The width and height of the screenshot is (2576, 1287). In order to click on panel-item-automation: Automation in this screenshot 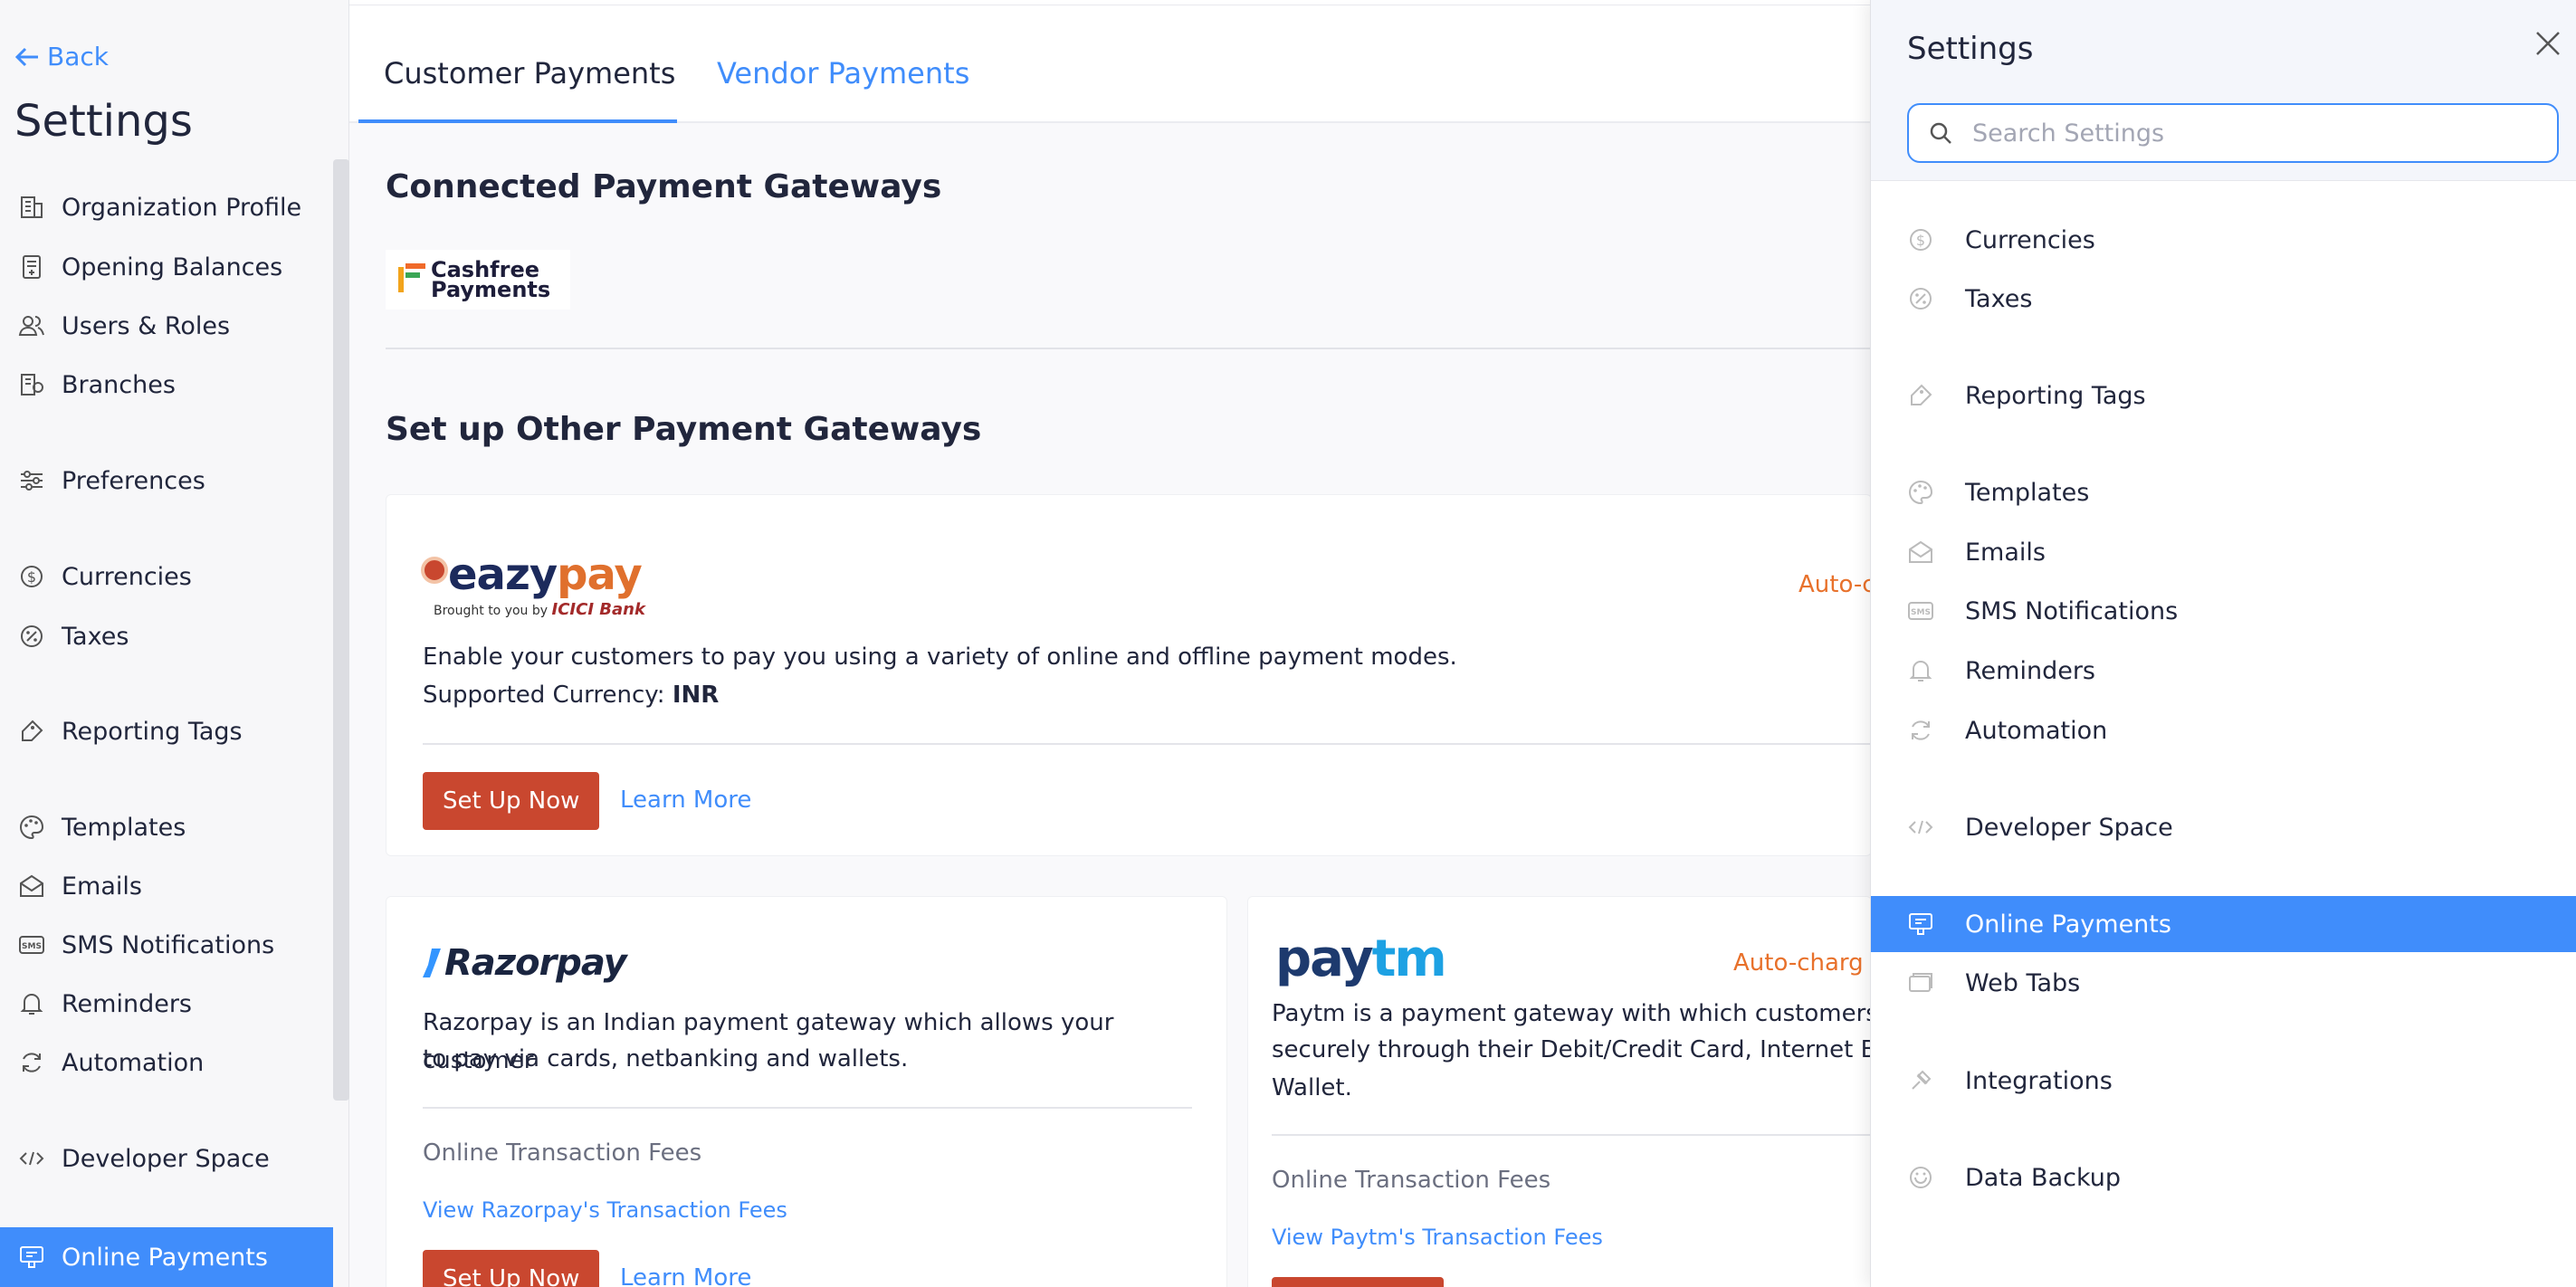, I will do `click(2223, 730)`.